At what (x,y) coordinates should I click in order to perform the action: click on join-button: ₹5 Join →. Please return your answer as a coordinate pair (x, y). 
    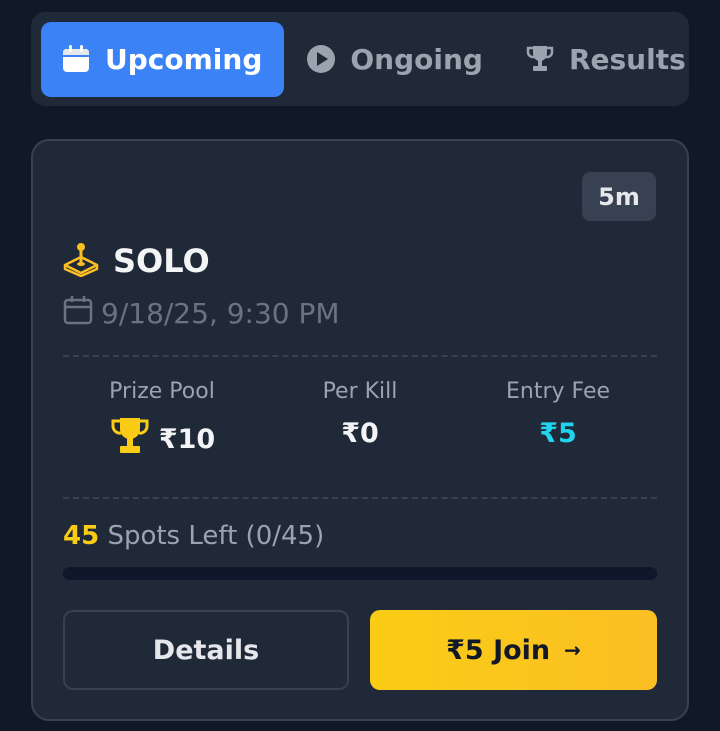
    Looking at the image, I should click on (513, 650).